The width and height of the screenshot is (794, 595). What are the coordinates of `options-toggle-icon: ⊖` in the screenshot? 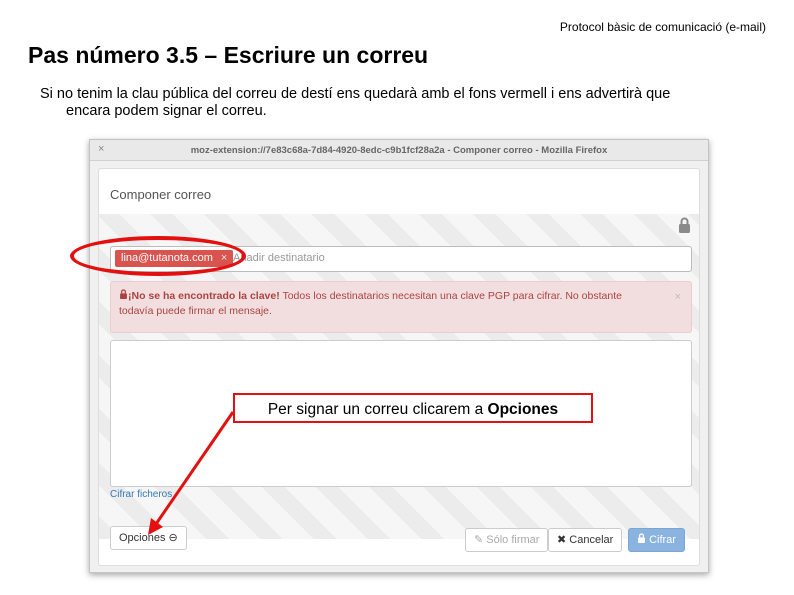 It's located at (173, 538).